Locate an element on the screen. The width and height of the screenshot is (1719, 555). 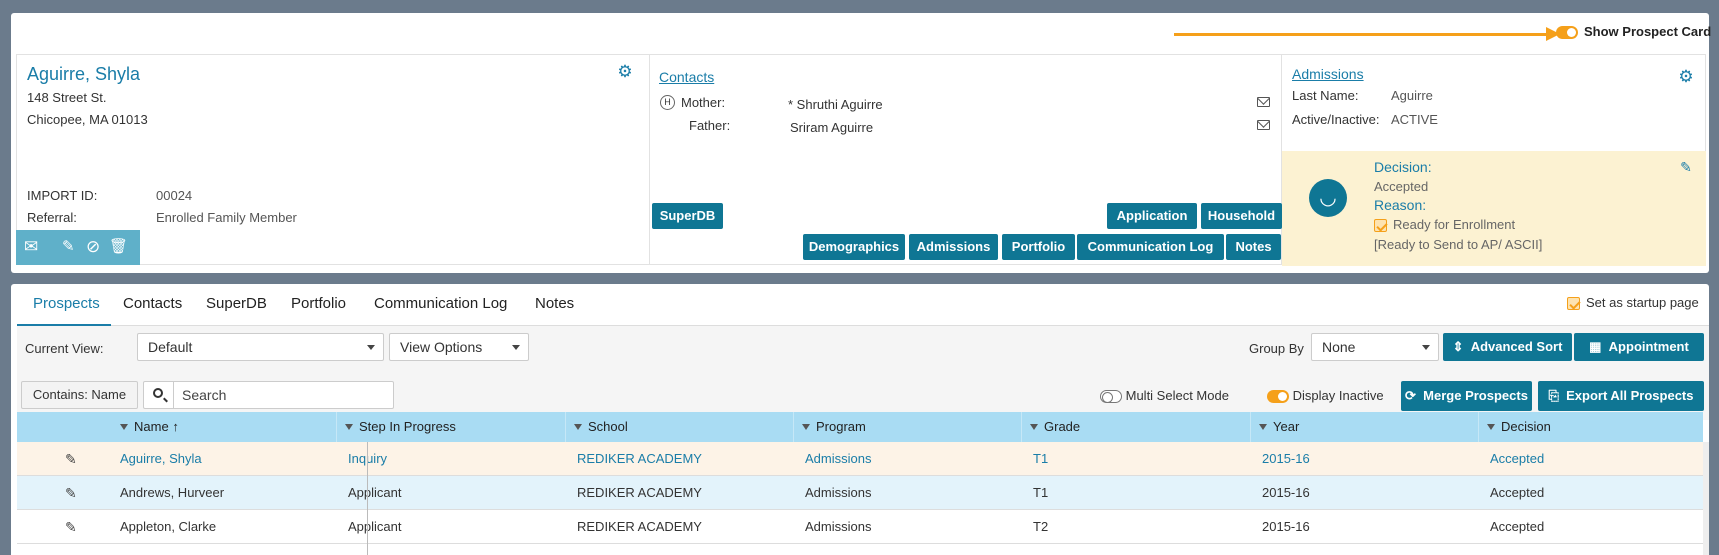
advanced-sort-button: ⇕ Advanced Sort is located at coordinates (1507, 347).